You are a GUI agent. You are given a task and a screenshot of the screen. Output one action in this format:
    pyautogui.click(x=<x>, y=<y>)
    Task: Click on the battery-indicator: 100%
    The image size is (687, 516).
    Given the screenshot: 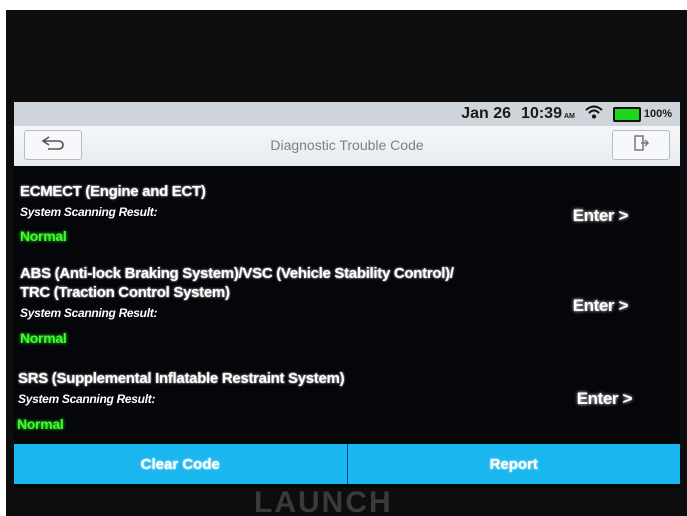 What is the action you would take?
    pyautogui.click(x=642, y=114)
    